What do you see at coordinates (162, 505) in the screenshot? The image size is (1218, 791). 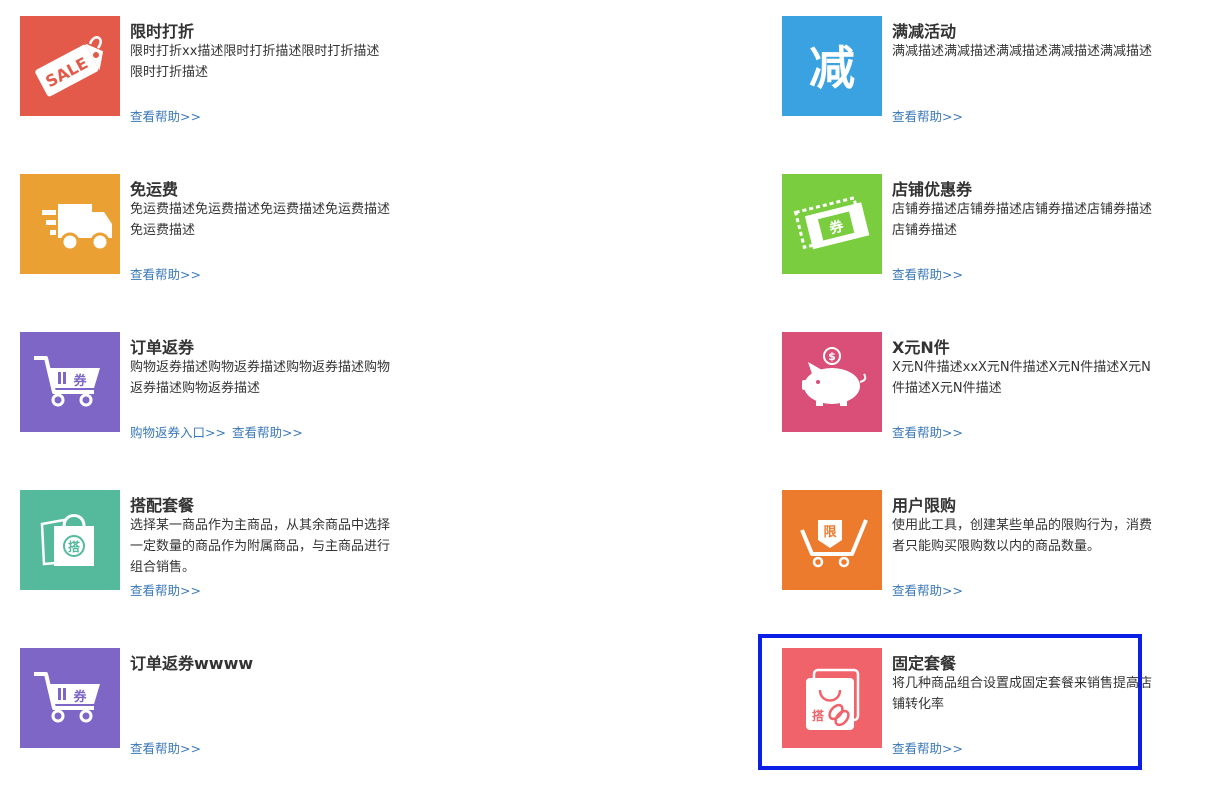 I see `card-title: 搭配套餐` at bounding box center [162, 505].